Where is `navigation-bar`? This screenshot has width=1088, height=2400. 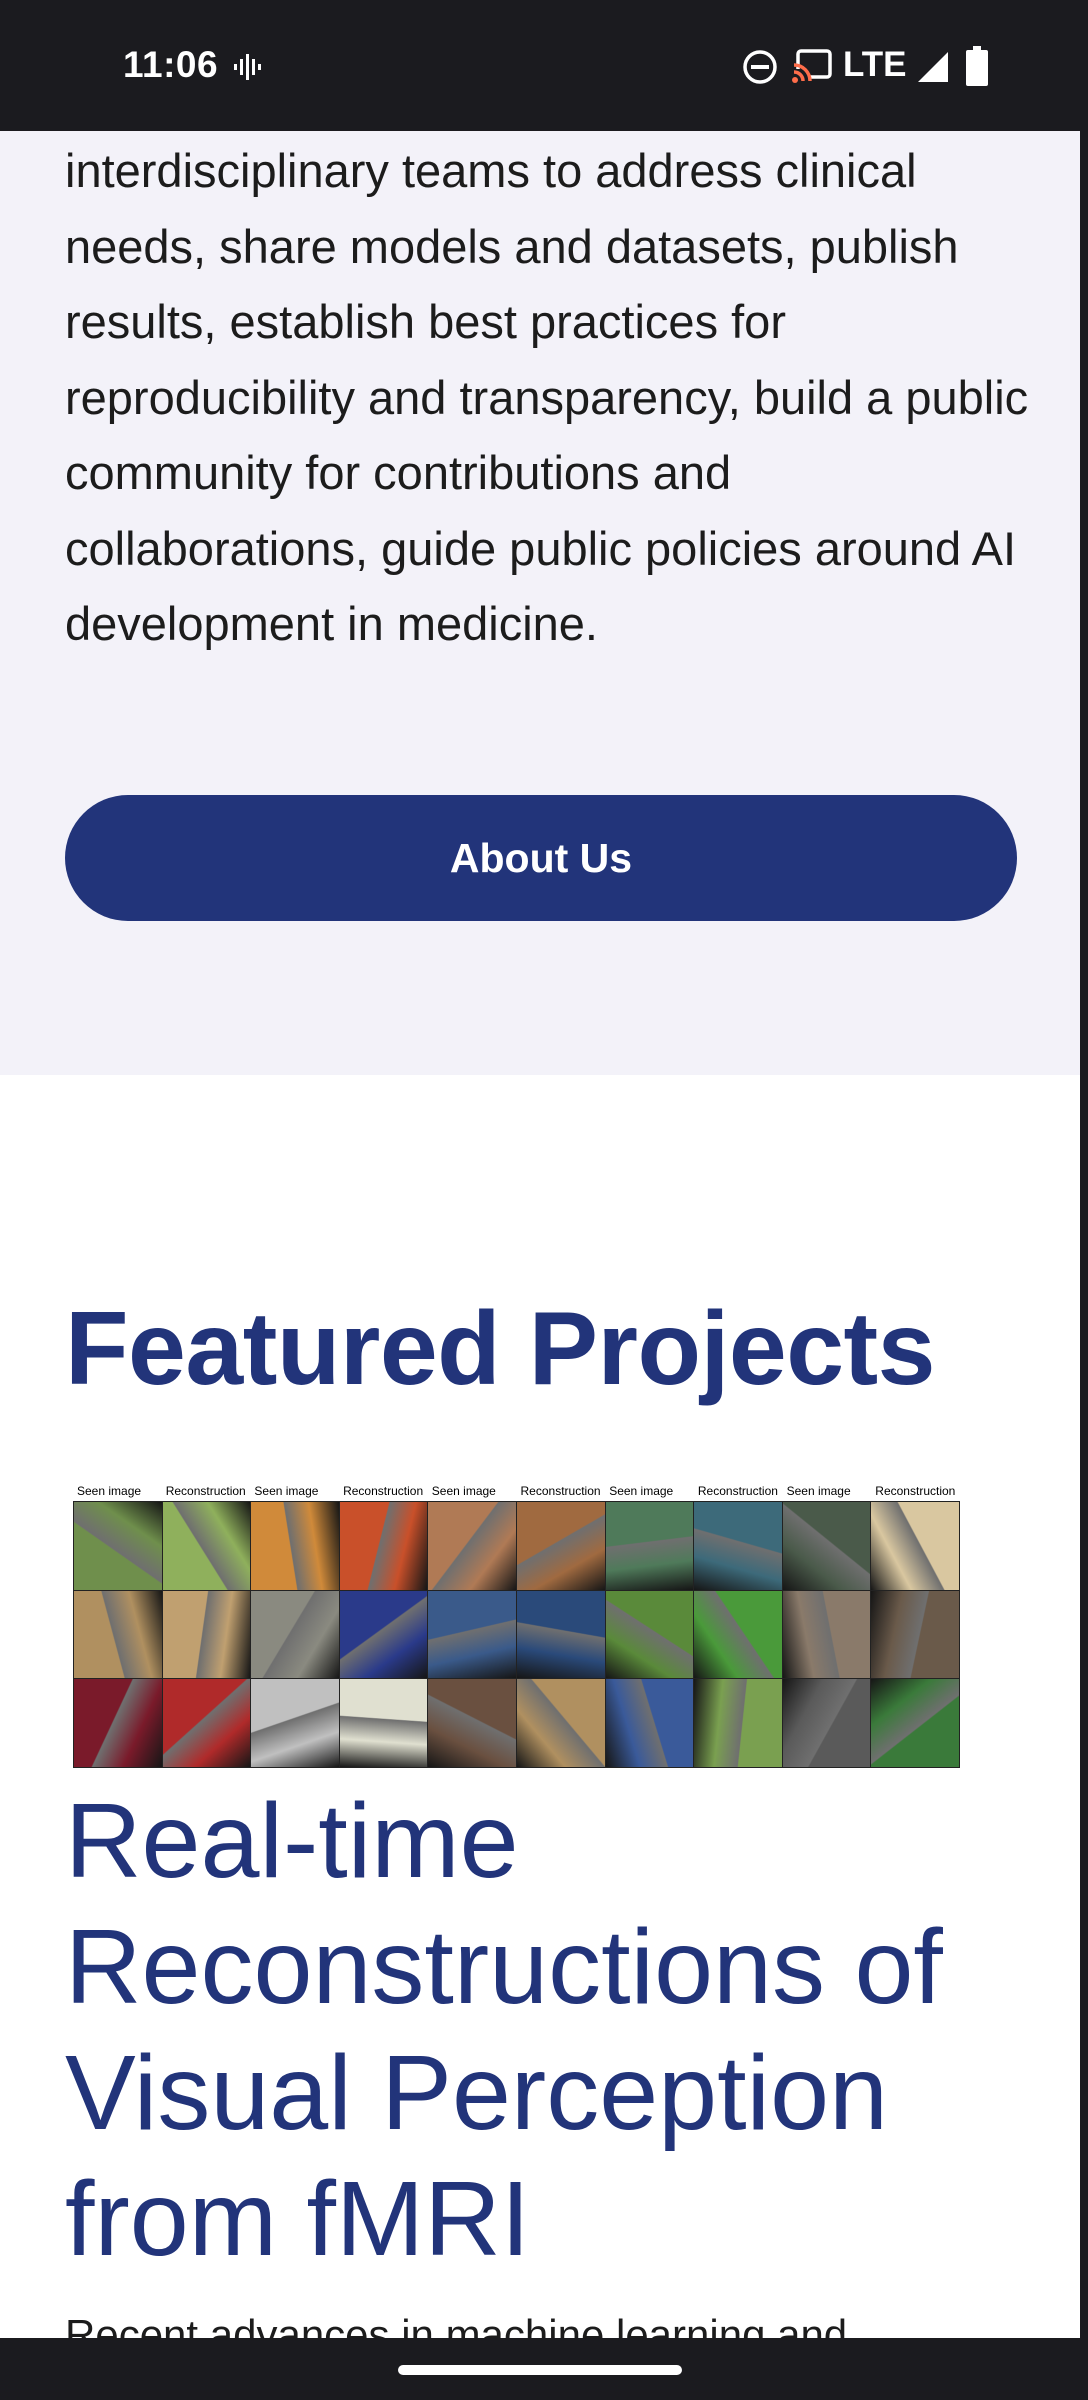 navigation-bar is located at coordinates (544, 2369).